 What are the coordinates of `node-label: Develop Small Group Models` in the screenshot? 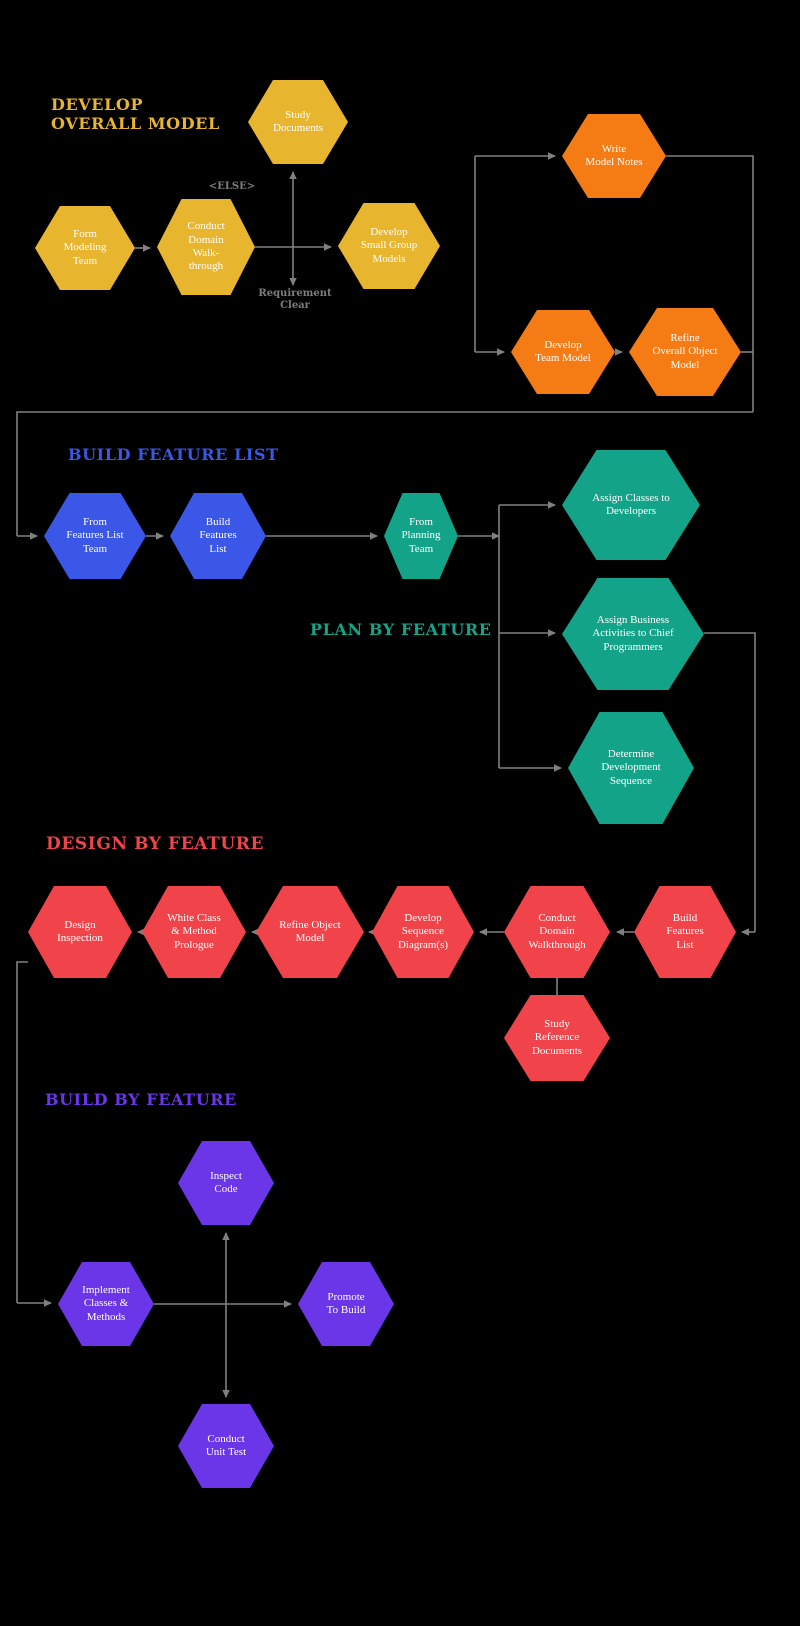 It's located at (389, 245).